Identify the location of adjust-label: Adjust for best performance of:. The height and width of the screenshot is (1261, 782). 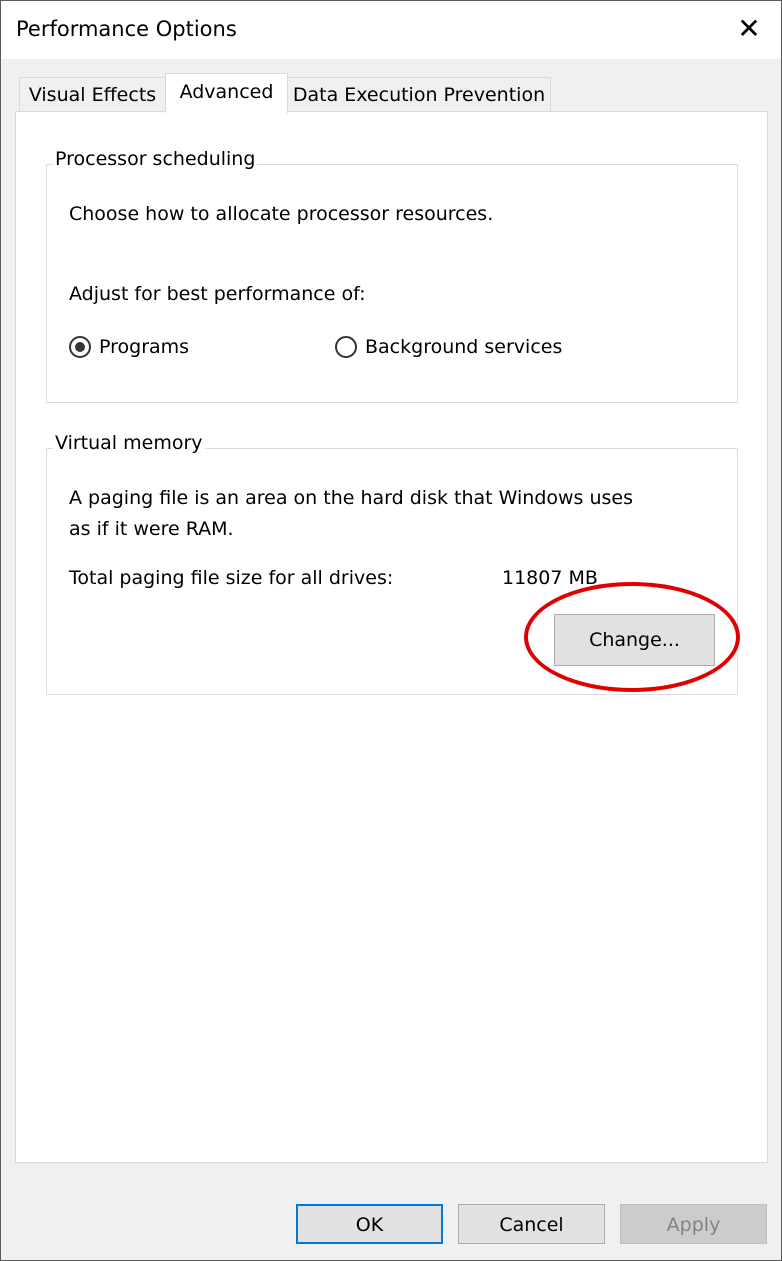
(217, 294).